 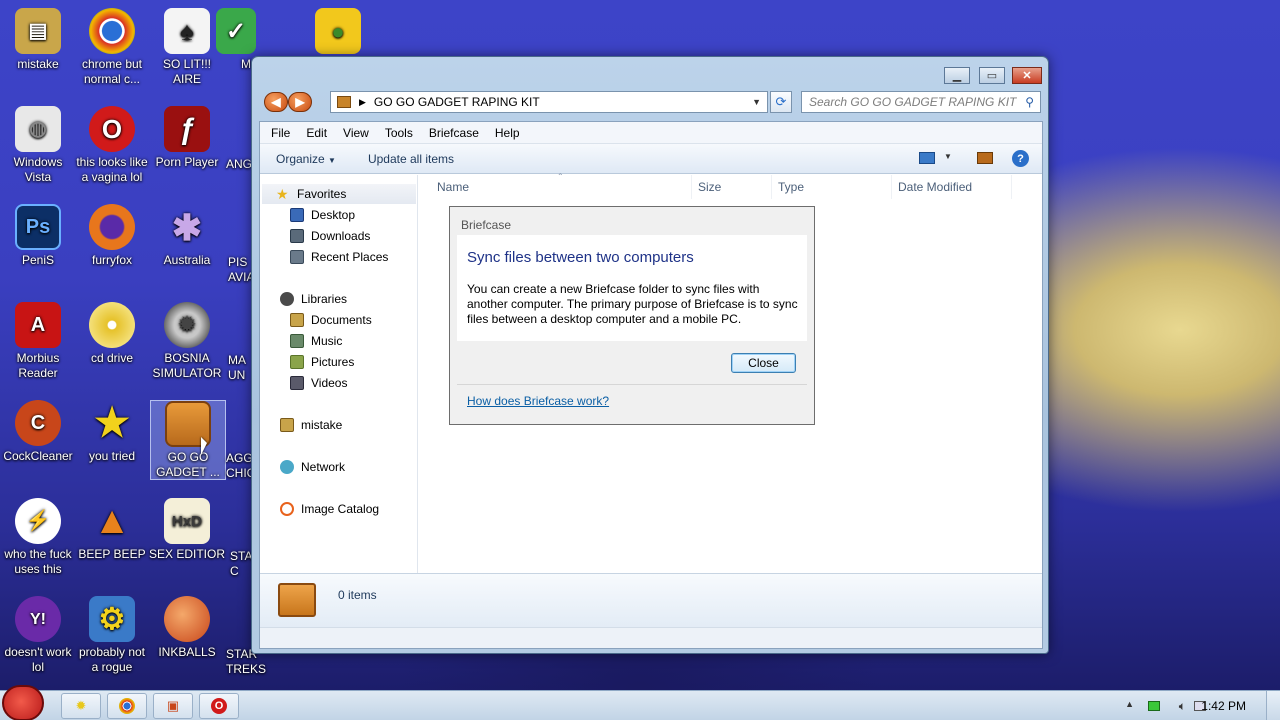 What do you see at coordinates (38, 40) in the screenshot?
I see `desktop-icon-mistake: ▤ mistake` at bounding box center [38, 40].